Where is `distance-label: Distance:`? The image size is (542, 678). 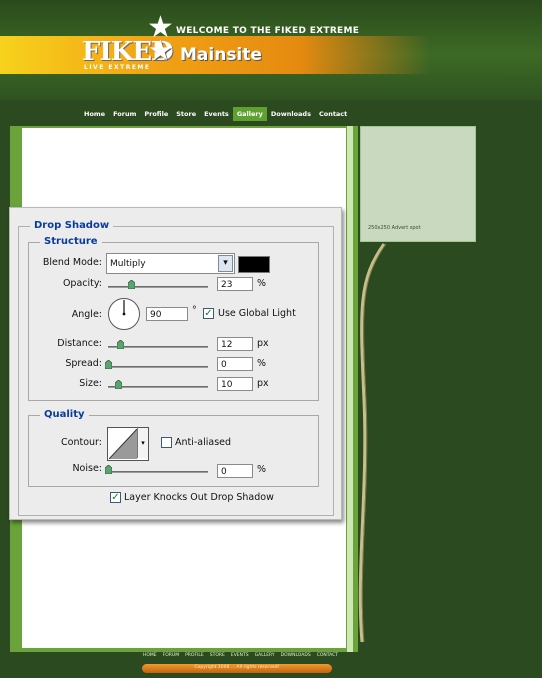 distance-label: Distance: is located at coordinates (79, 343).